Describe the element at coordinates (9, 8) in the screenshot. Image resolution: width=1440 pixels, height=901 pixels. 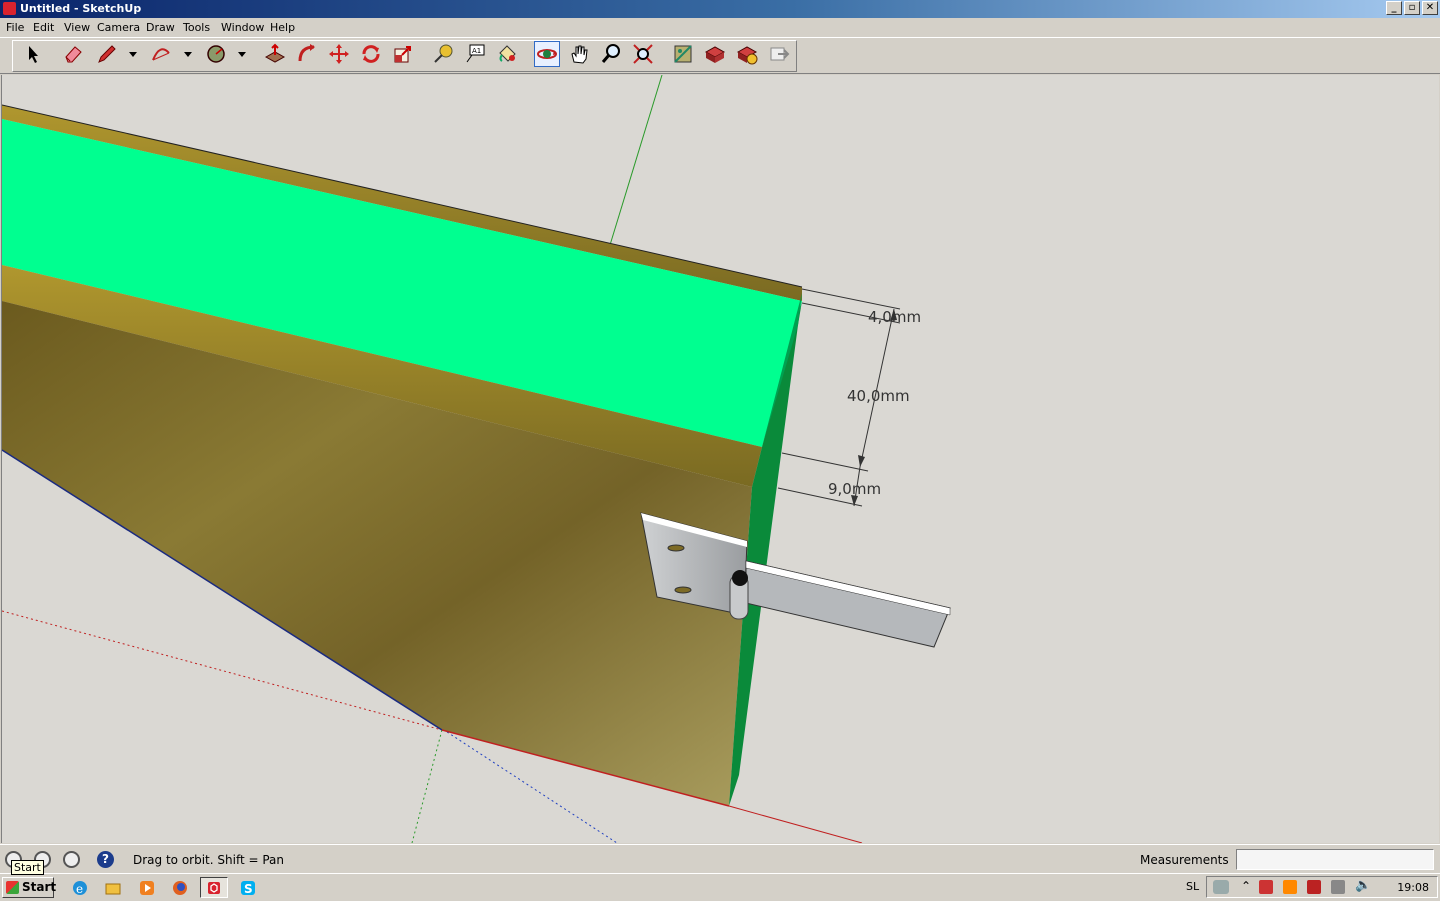
I see `sketchup-app-icon` at that location.